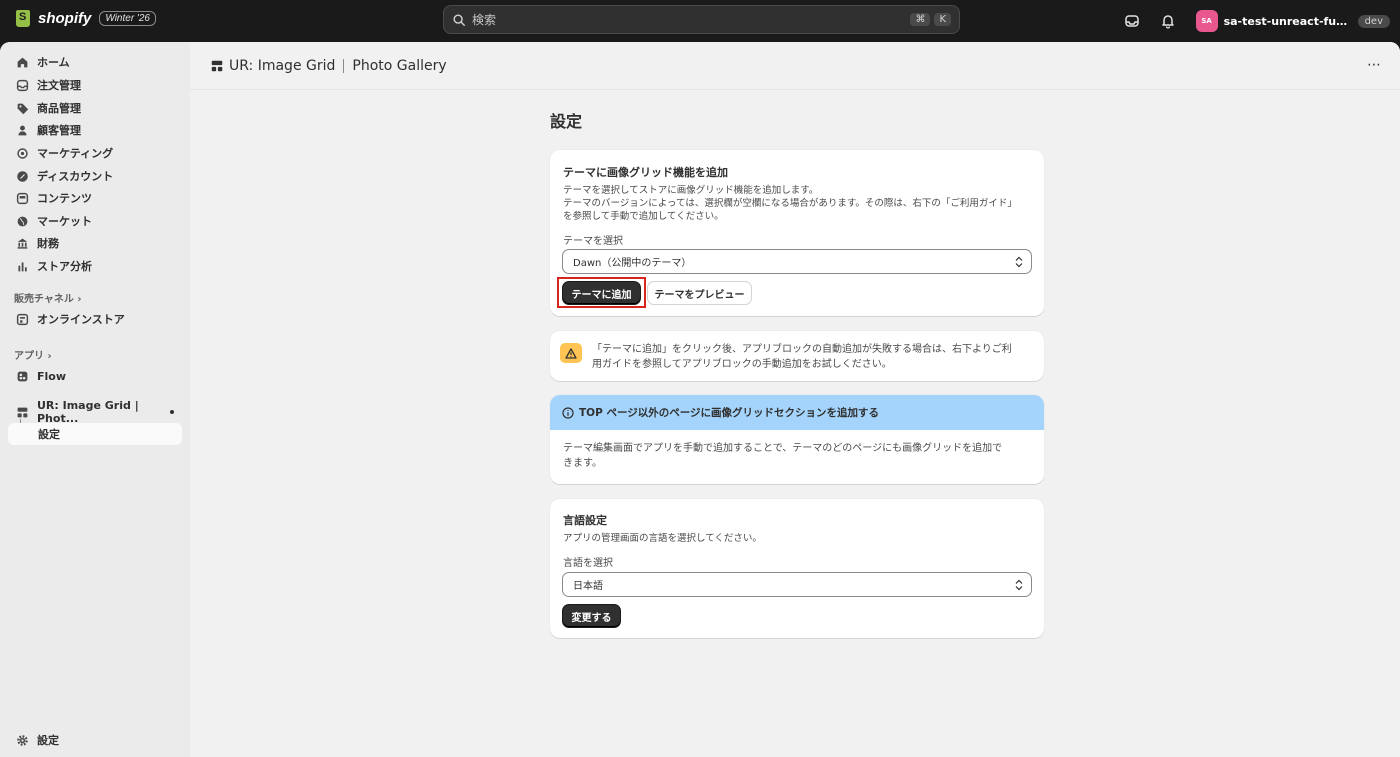 The width and height of the screenshot is (1400, 757). What do you see at coordinates (585, 520) in the screenshot?
I see `language-card-title: 言語設定` at bounding box center [585, 520].